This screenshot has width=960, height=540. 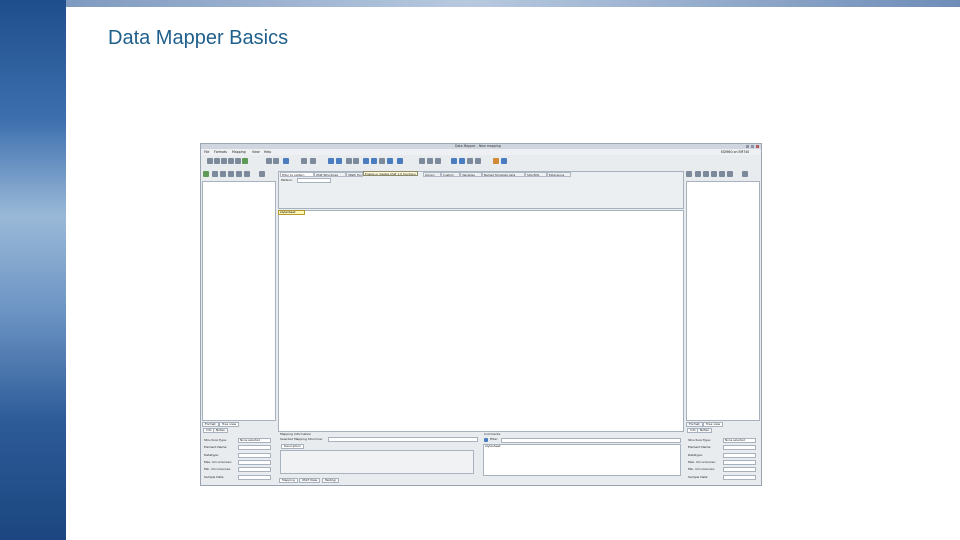 What do you see at coordinates (757, 146) in the screenshot?
I see `close-icon` at bounding box center [757, 146].